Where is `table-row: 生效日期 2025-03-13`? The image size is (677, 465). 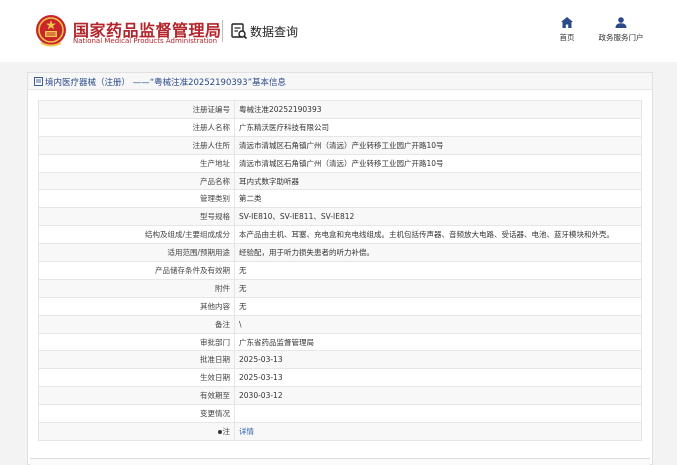 table-row: 生效日期 2025-03-13 is located at coordinates (340, 378).